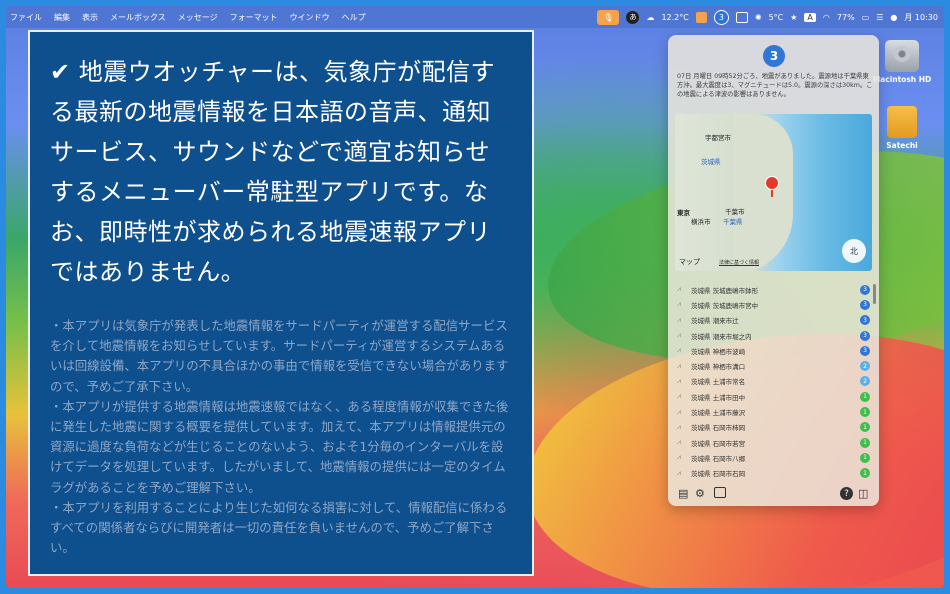 Image resolution: width=950 pixels, height=594 pixels. Describe the element at coordinates (721, 17) in the screenshot. I see `quake-status-icon: 3` at that location.